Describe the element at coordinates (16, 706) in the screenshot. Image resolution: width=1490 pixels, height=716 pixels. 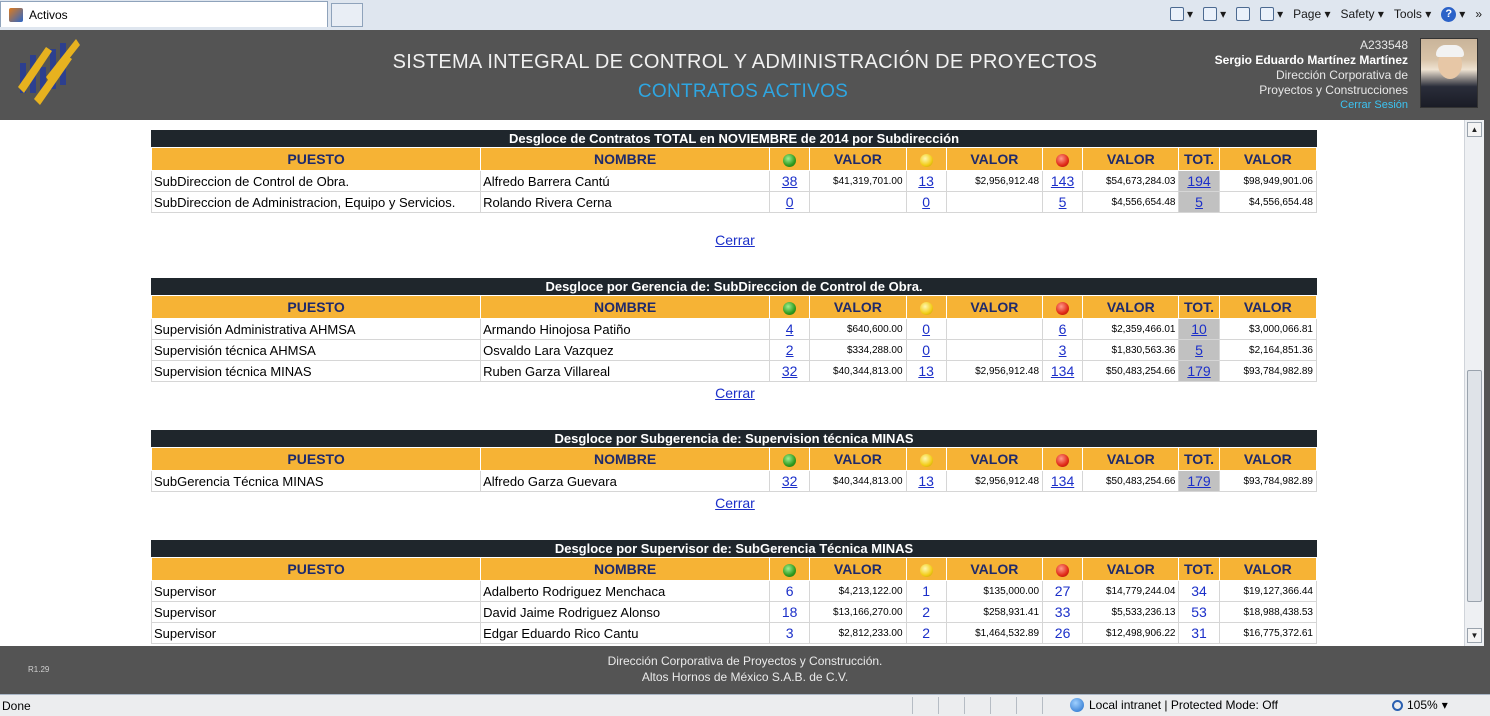
I see `status-text: Done` at that location.